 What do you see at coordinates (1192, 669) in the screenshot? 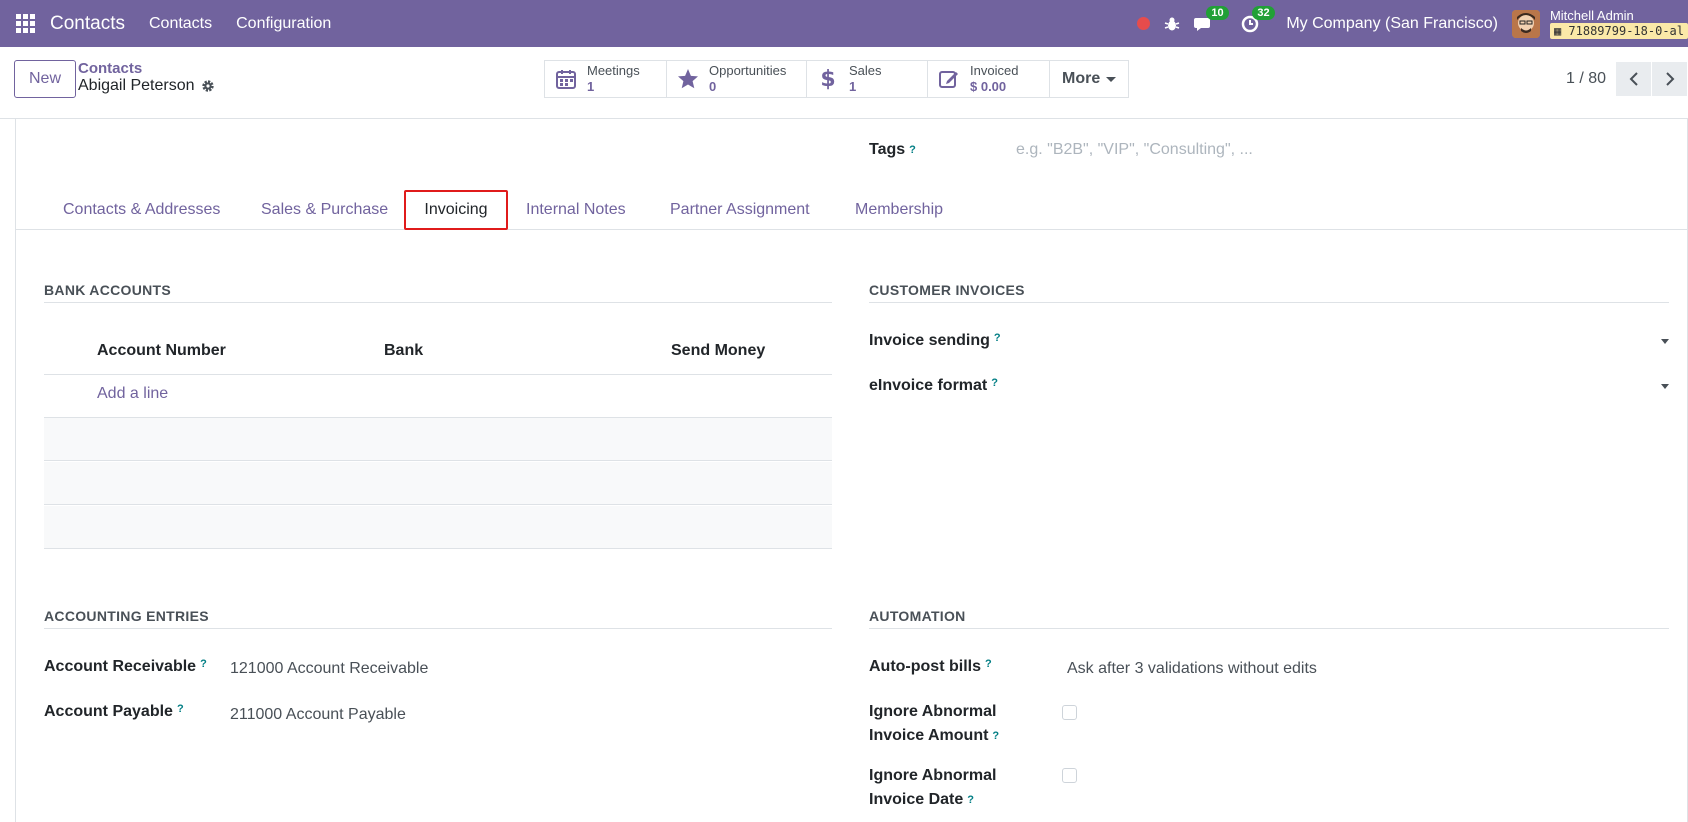
I see `auto-post-bills-select: Ask after 3 validations without edits` at bounding box center [1192, 669].